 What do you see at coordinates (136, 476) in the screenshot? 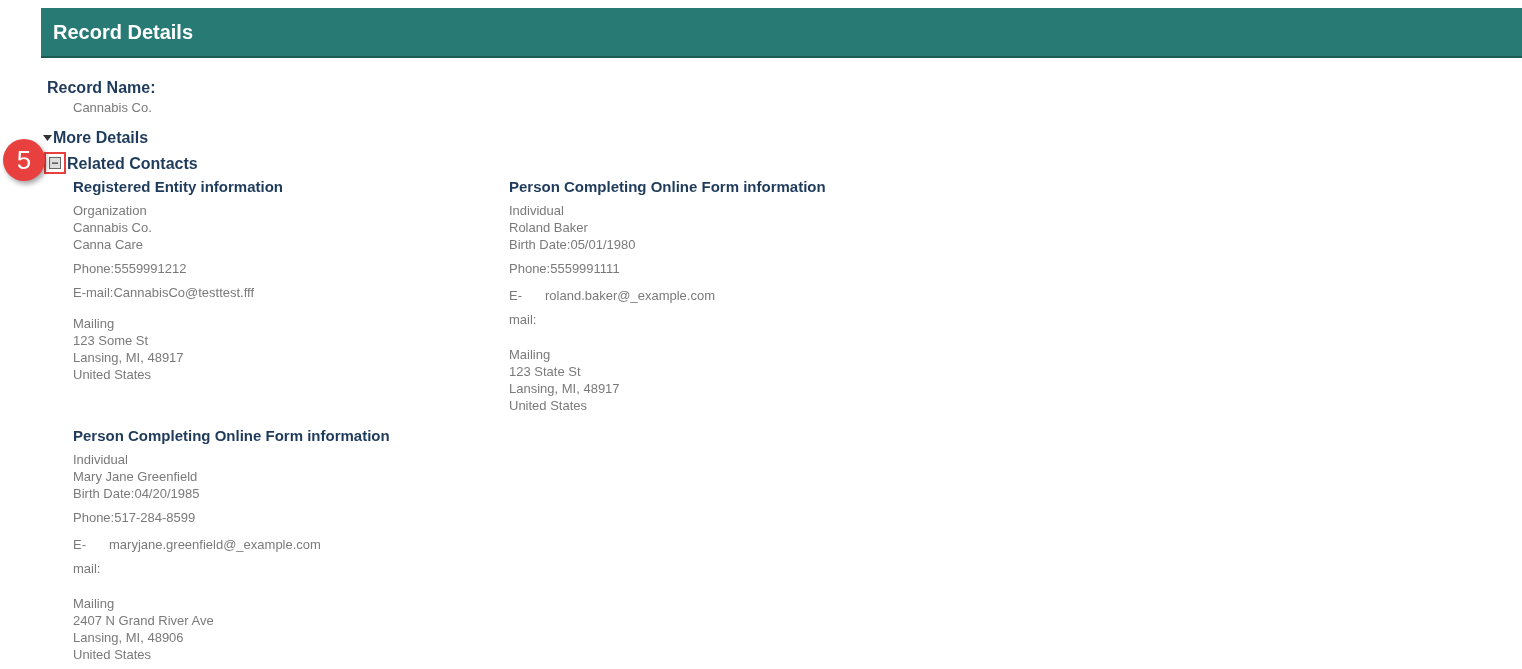
I see `contact-detail: Mary Jane Greenfield` at bounding box center [136, 476].